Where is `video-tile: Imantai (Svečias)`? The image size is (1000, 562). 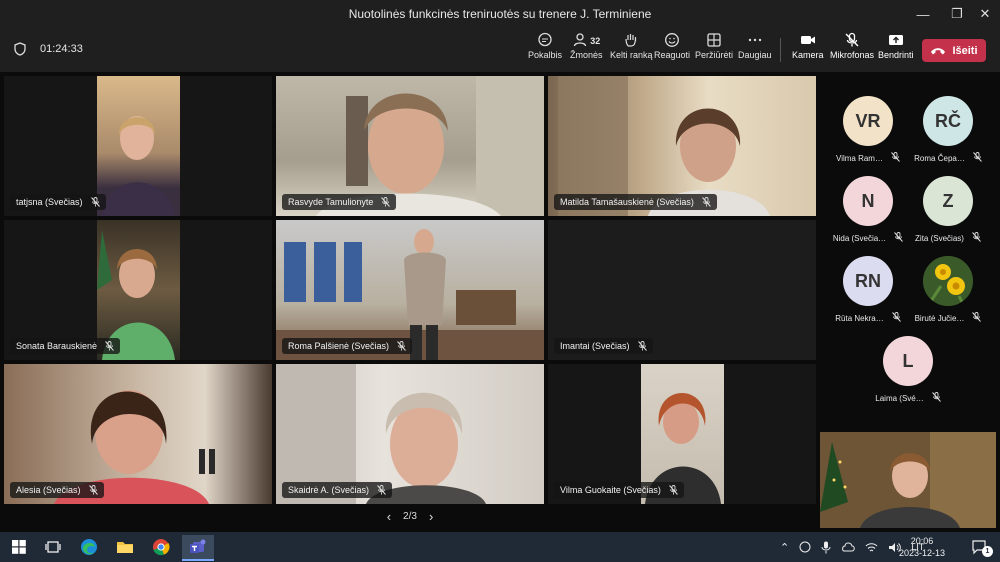
video-tile: Imantai (Svečias) is located at coordinates (682, 290).